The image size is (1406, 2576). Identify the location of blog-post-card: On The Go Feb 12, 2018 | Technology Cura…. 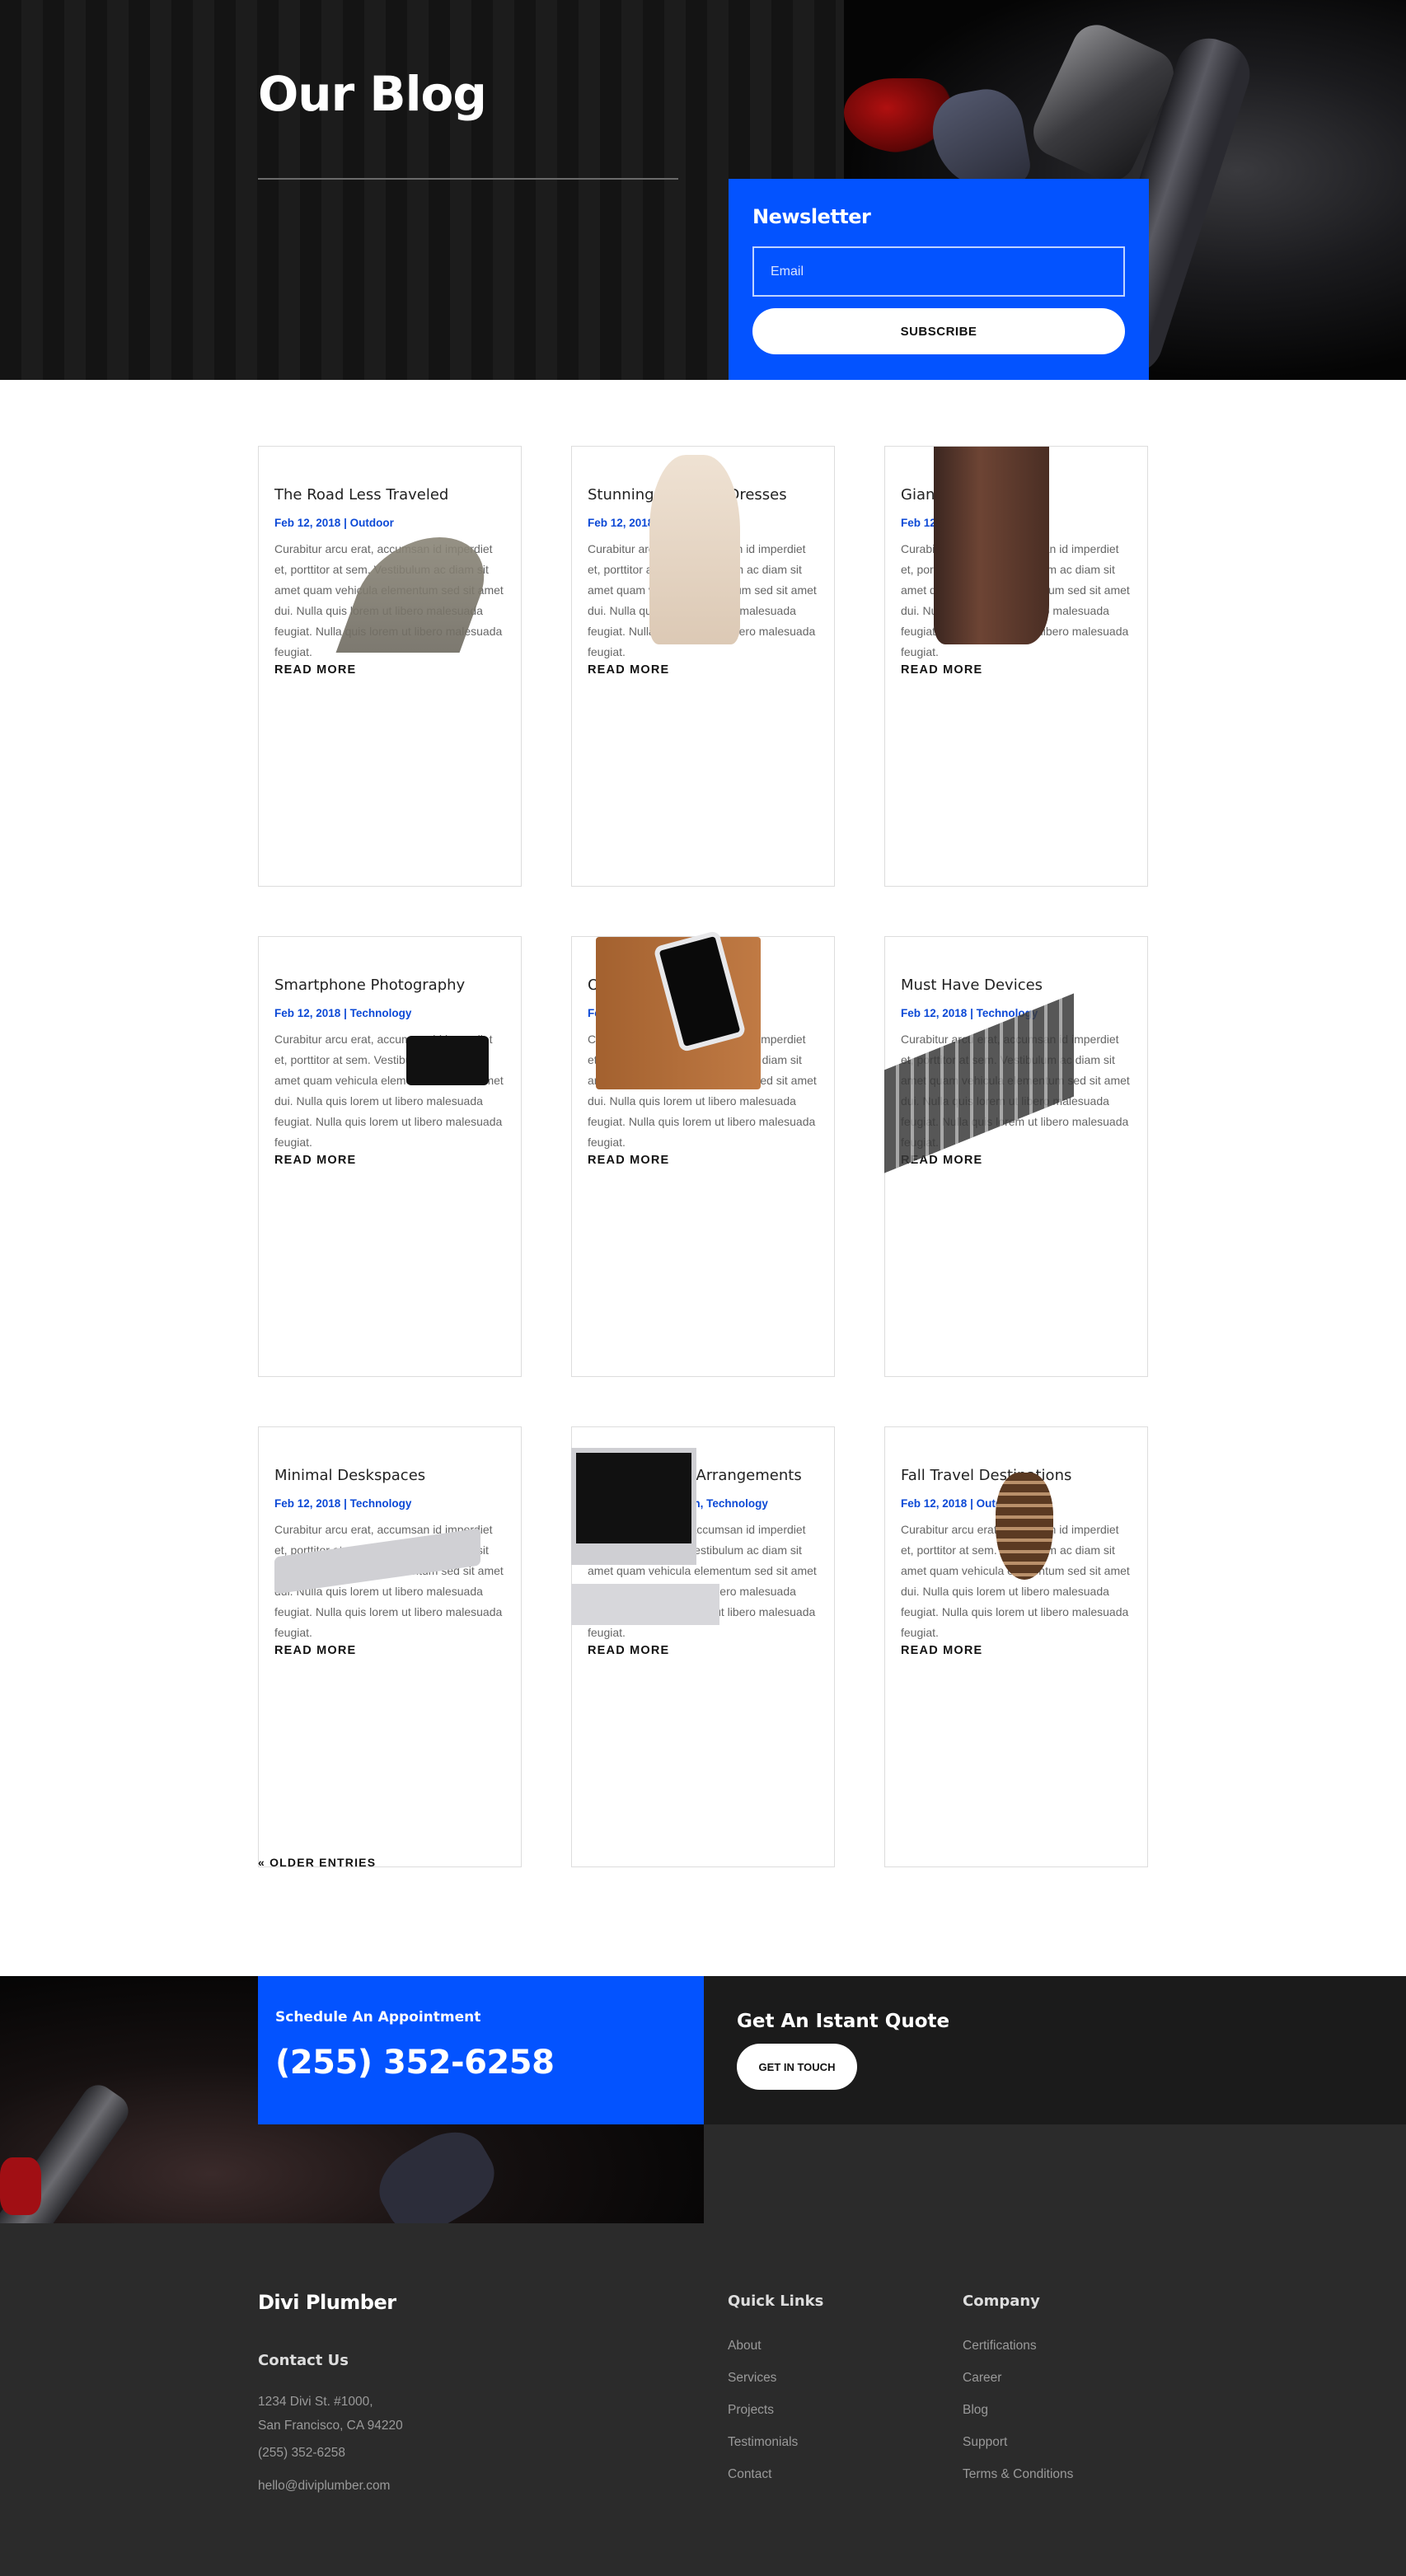
(703, 1156).